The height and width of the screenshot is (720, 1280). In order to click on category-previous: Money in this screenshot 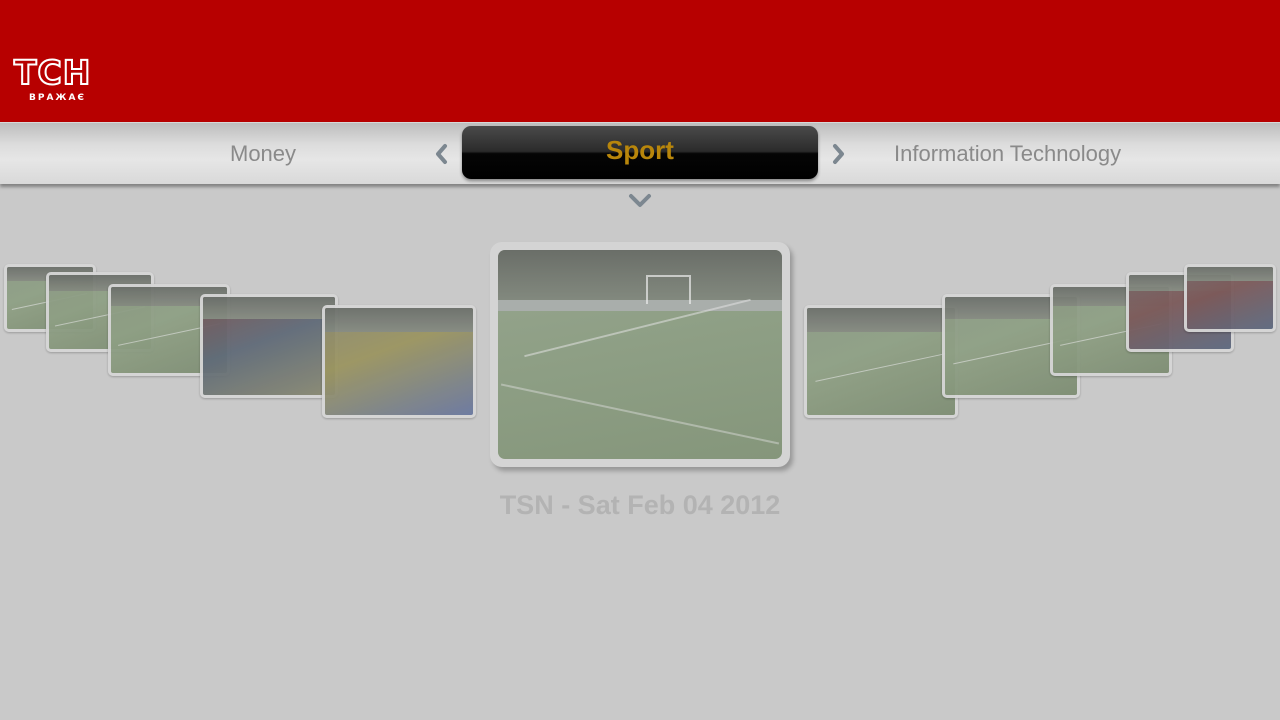, I will do `click(263, 154)`.